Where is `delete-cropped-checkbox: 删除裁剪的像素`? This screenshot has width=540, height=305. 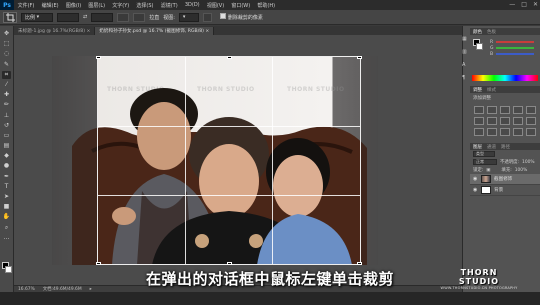 delete-cropped-checkbox: 删除裁剪的像素 is located at coordinates (241, 17).